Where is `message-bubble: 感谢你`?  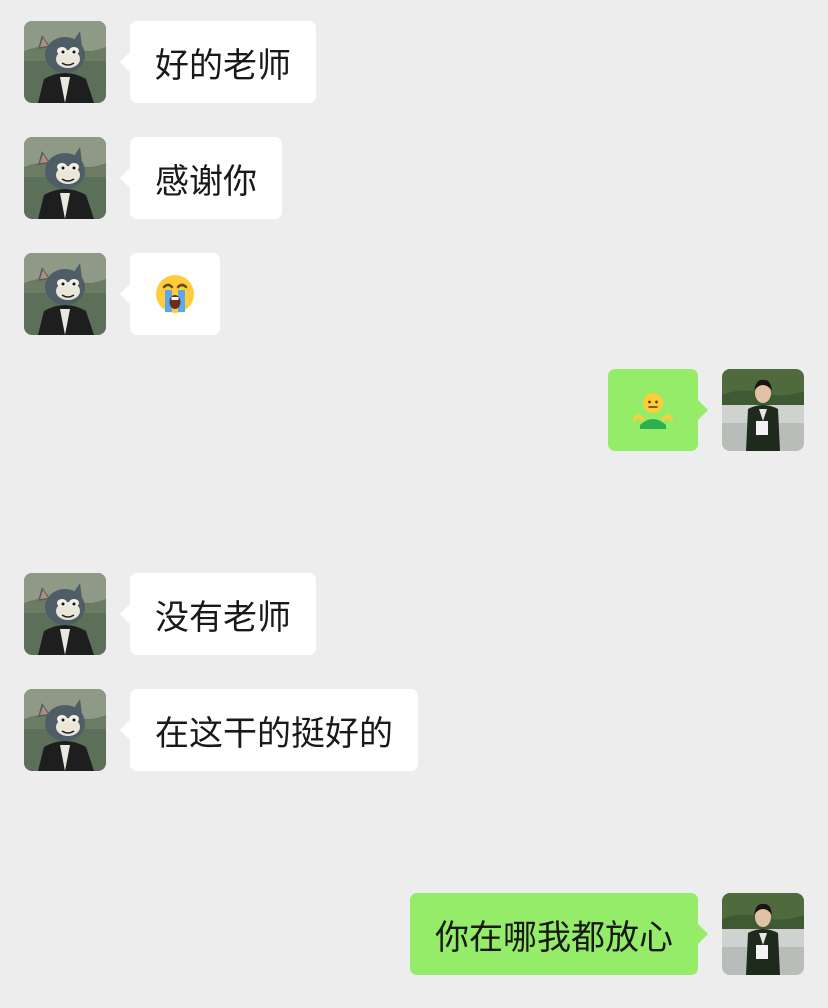
message-bubble: 感谢你 is located at coordinates (201, 178).